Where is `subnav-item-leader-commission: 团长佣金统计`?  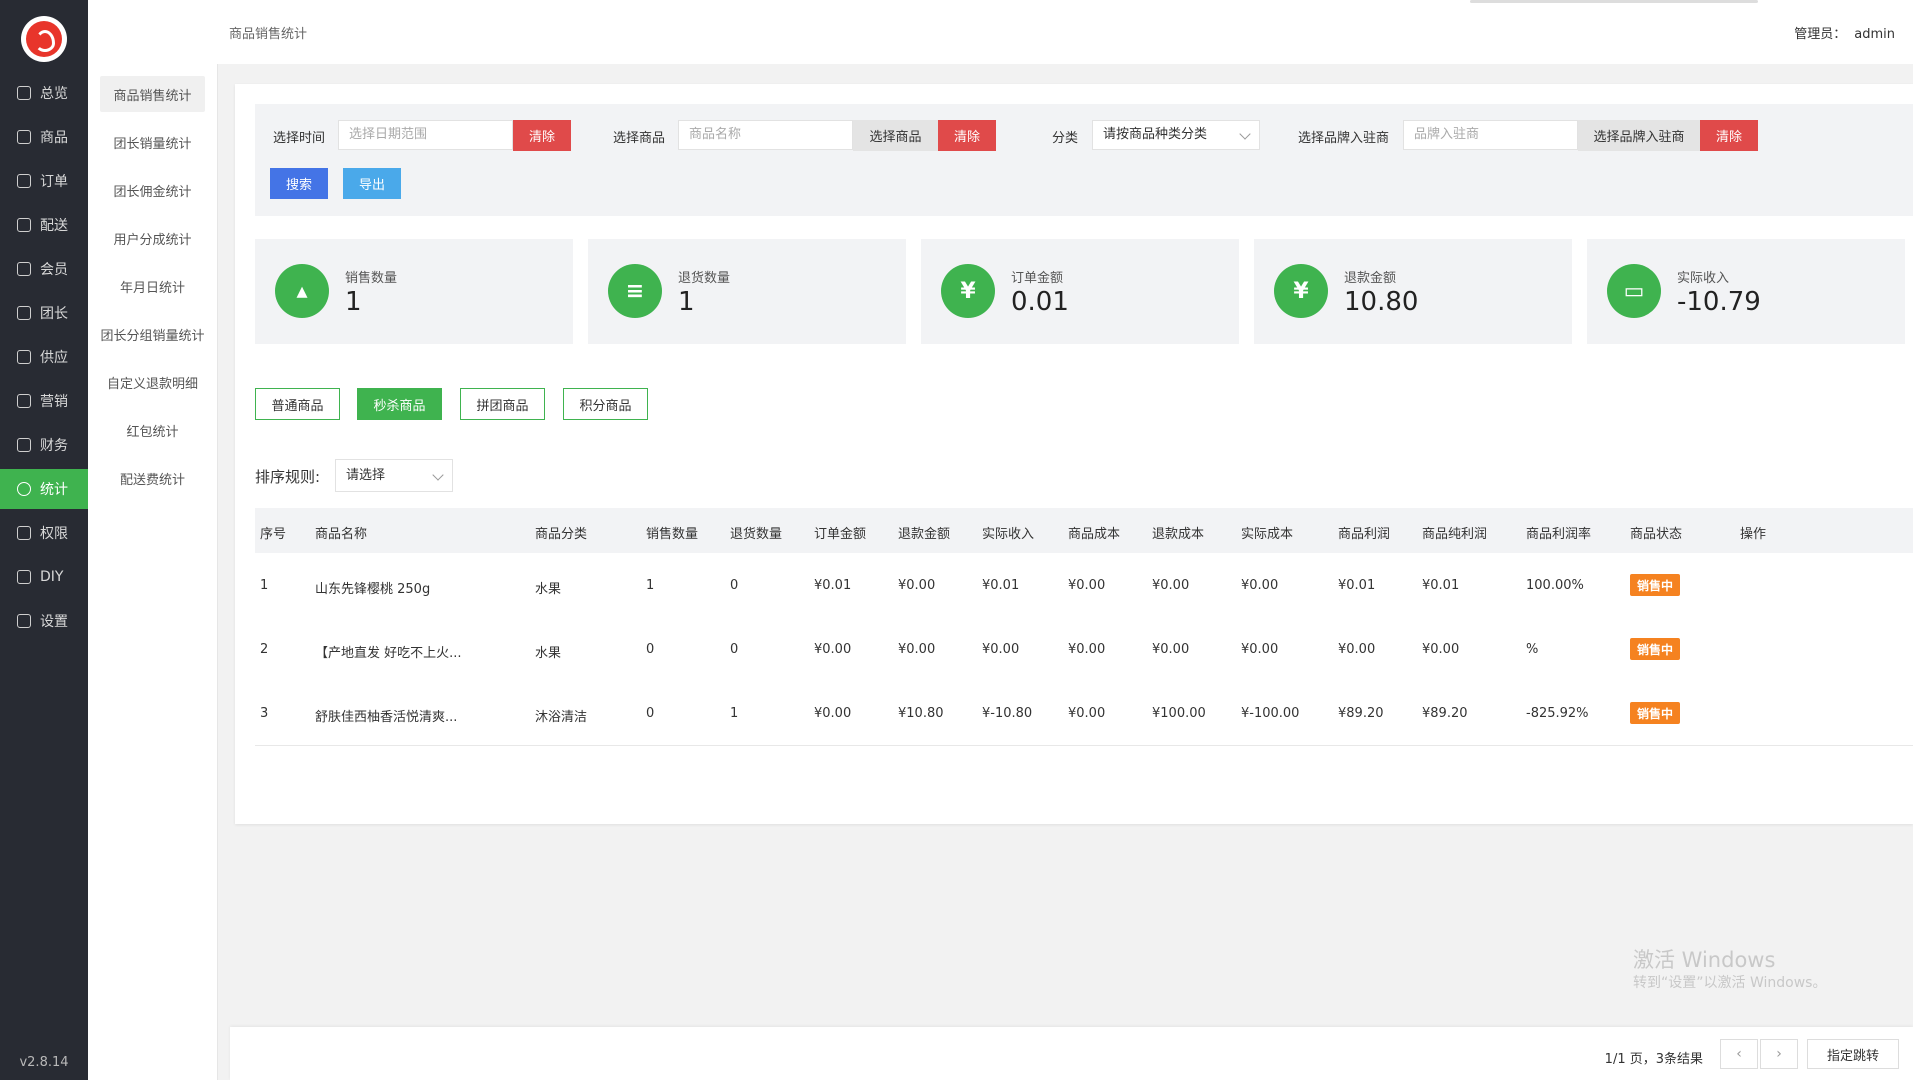 subnav-item-leader-commission: 团长佣金统计 is located at coordinates (152, 190).